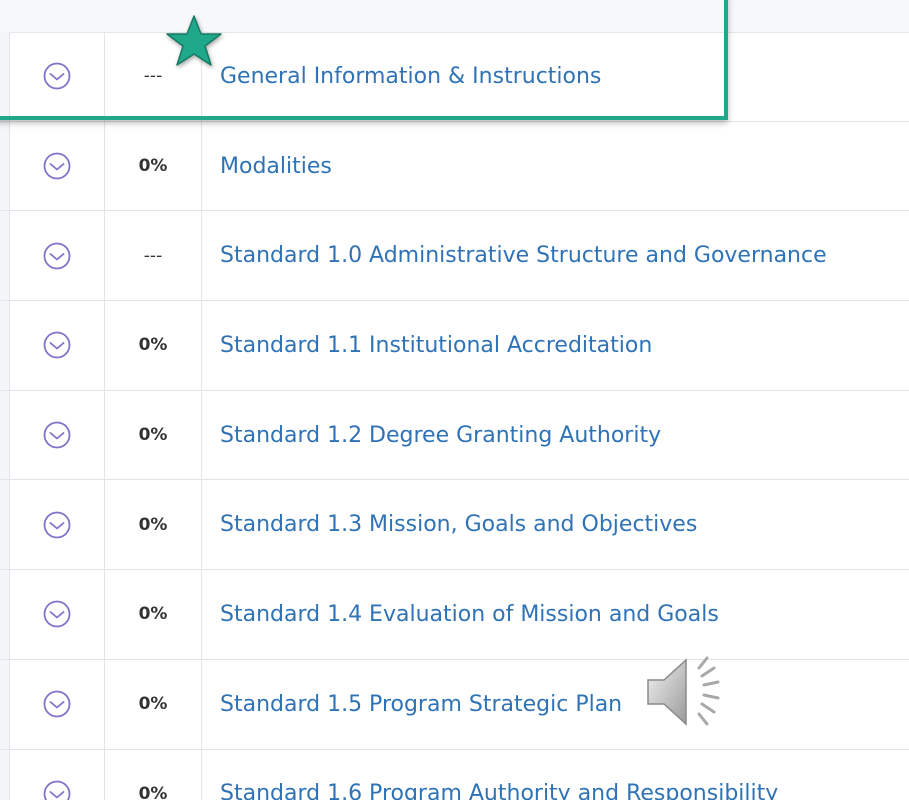 Image resolution: width=909 pixels, height=800 pixels. Describe the element at coordinates (564, 166) in the screenshot. I see `standard-title-link: Modalities` at that location.